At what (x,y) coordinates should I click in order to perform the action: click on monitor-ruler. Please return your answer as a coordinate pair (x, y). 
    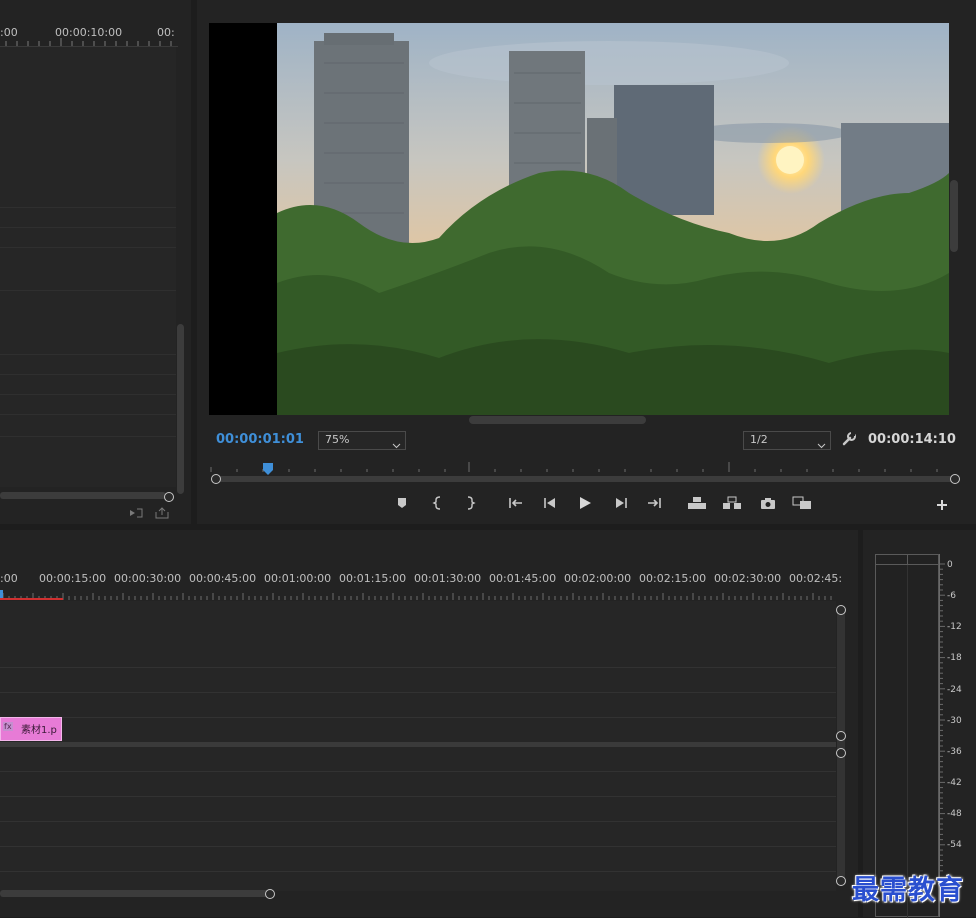
    Looking at the image, I should click on (581, 467).